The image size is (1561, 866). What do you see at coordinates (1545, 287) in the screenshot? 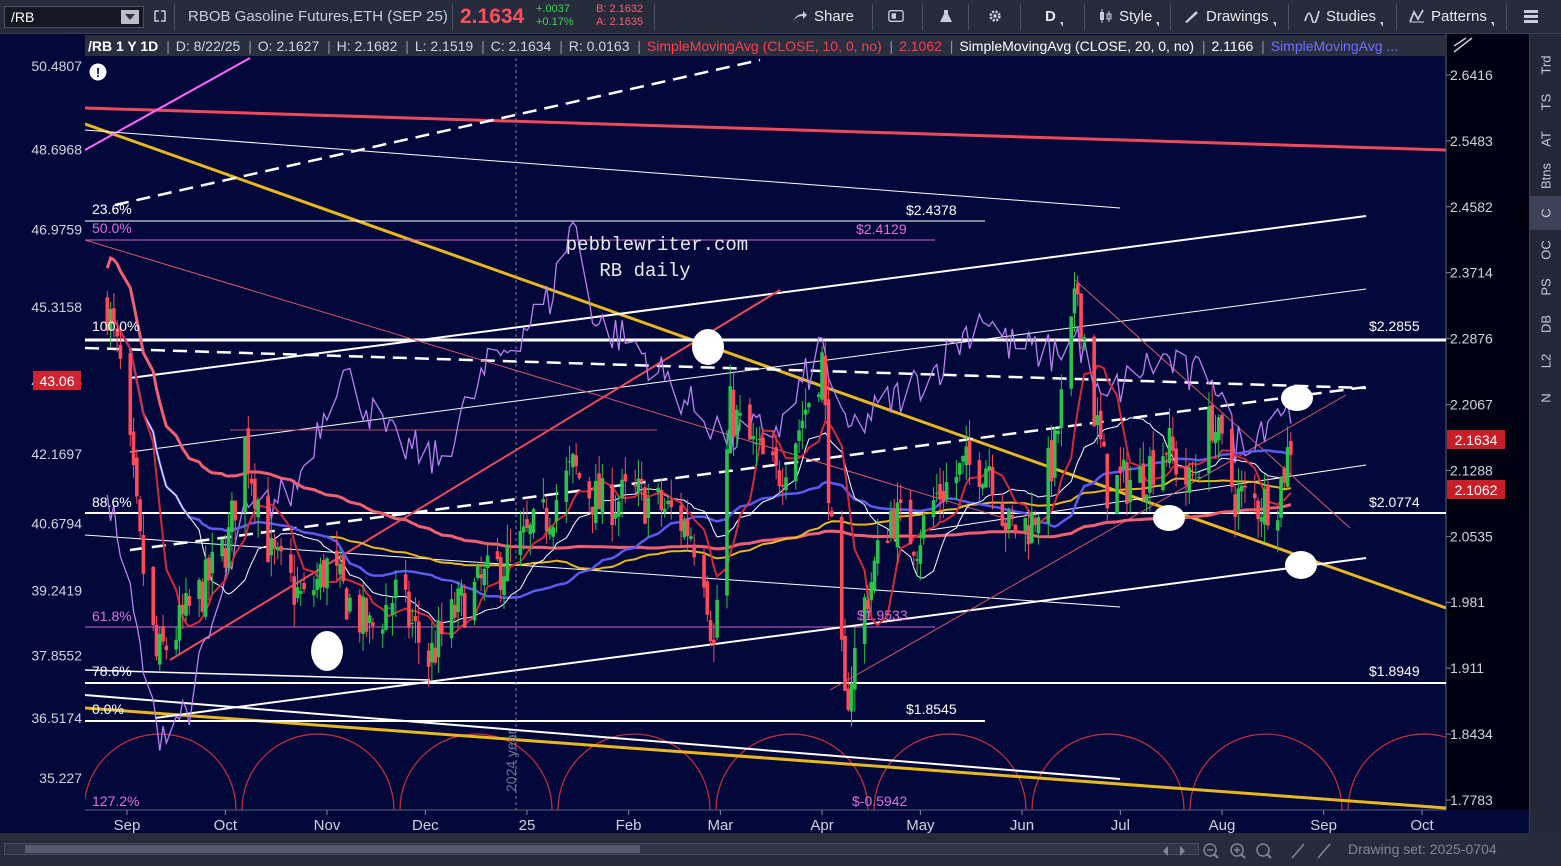
I see `side-tab-ps: PS` at bounding box center [1545, 287].